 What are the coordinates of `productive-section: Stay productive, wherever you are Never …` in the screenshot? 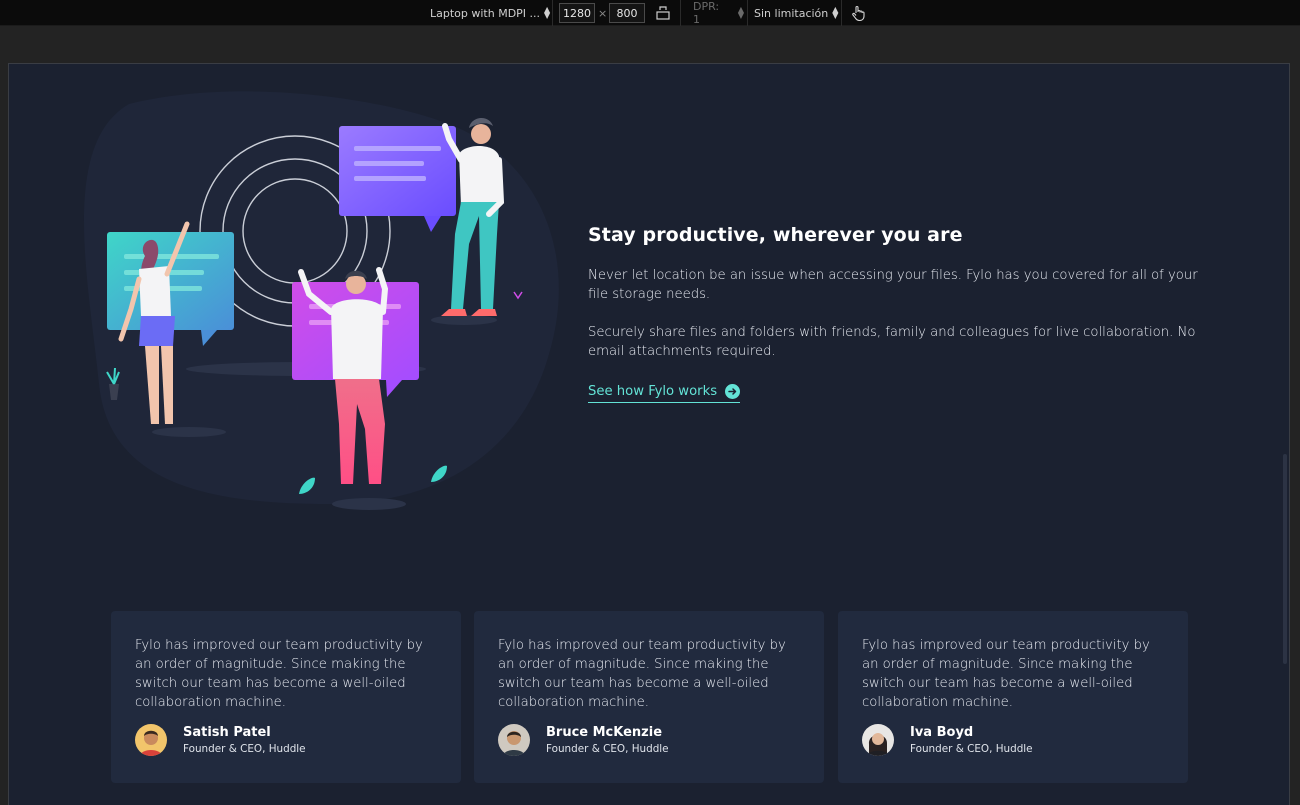 It's located at (908, 313).